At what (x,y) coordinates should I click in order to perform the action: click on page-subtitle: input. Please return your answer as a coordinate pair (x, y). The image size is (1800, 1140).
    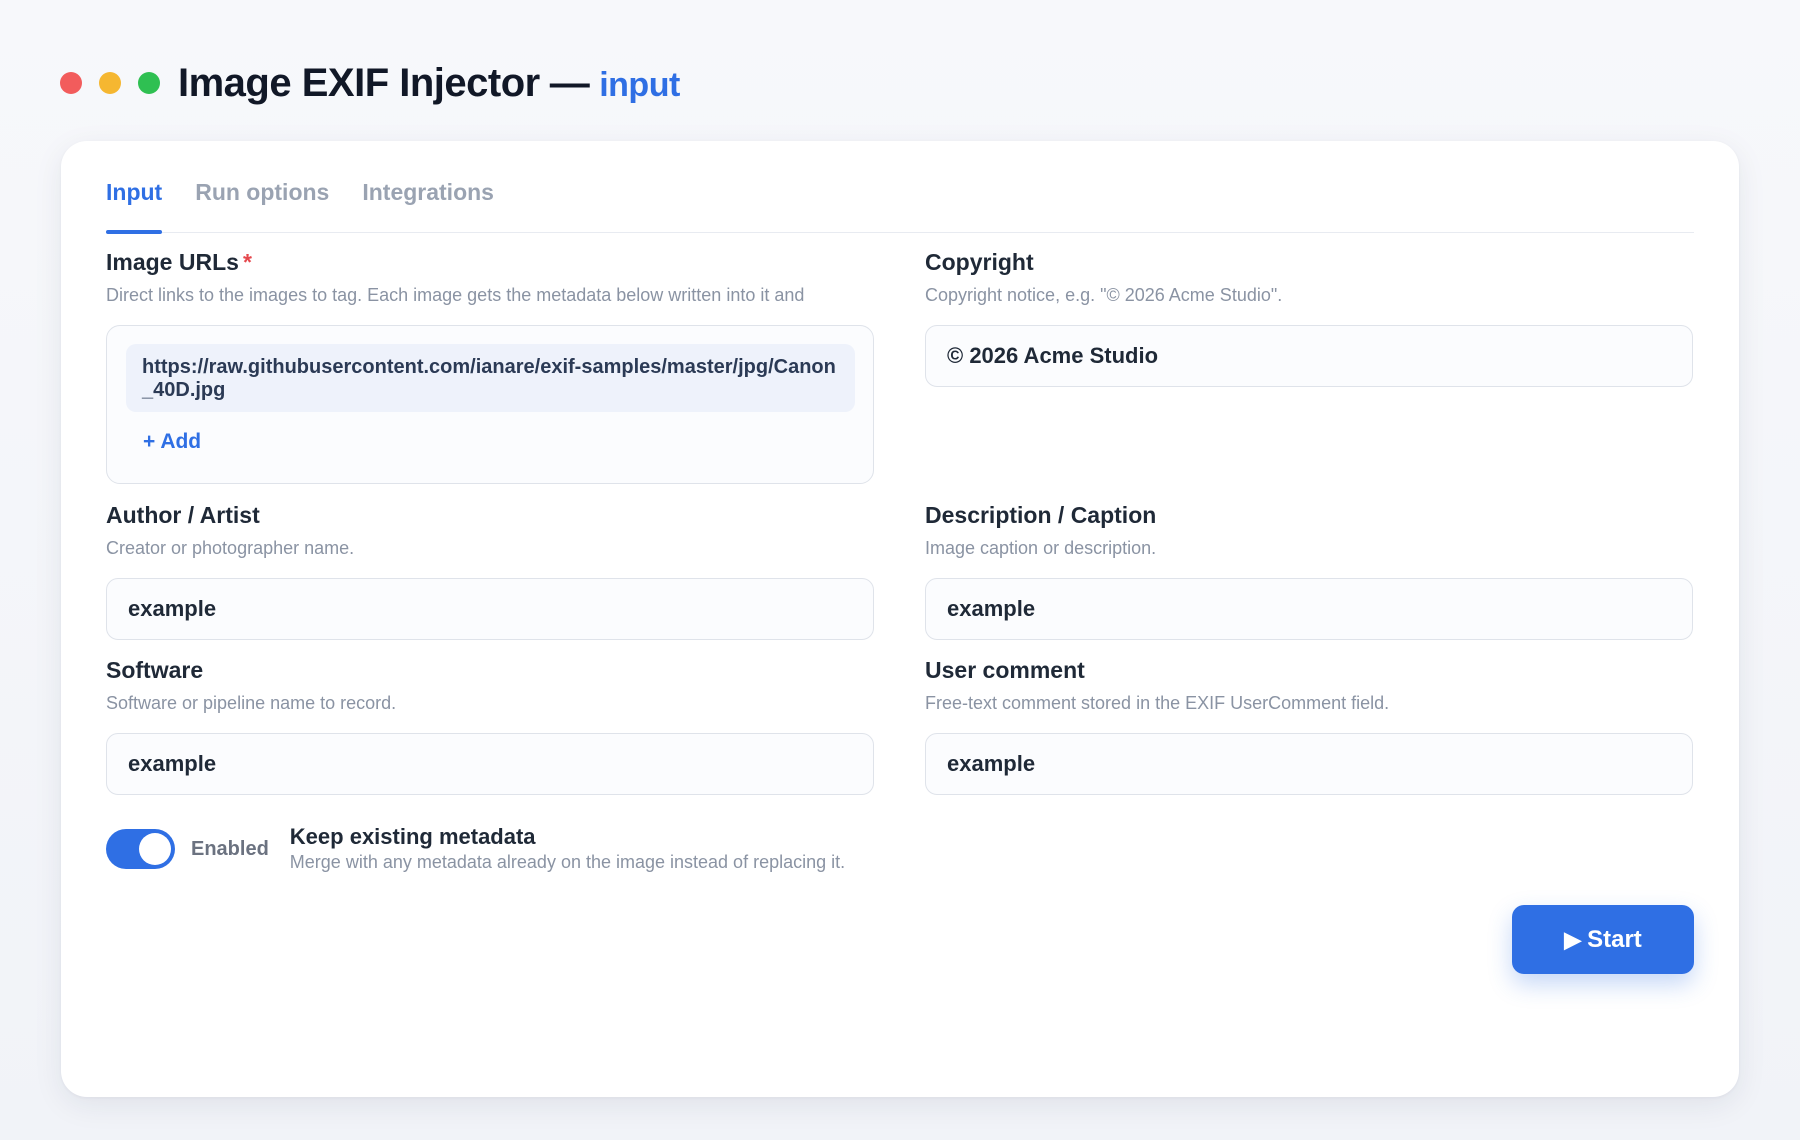
    Looking at the image, I should click on (639, 84).